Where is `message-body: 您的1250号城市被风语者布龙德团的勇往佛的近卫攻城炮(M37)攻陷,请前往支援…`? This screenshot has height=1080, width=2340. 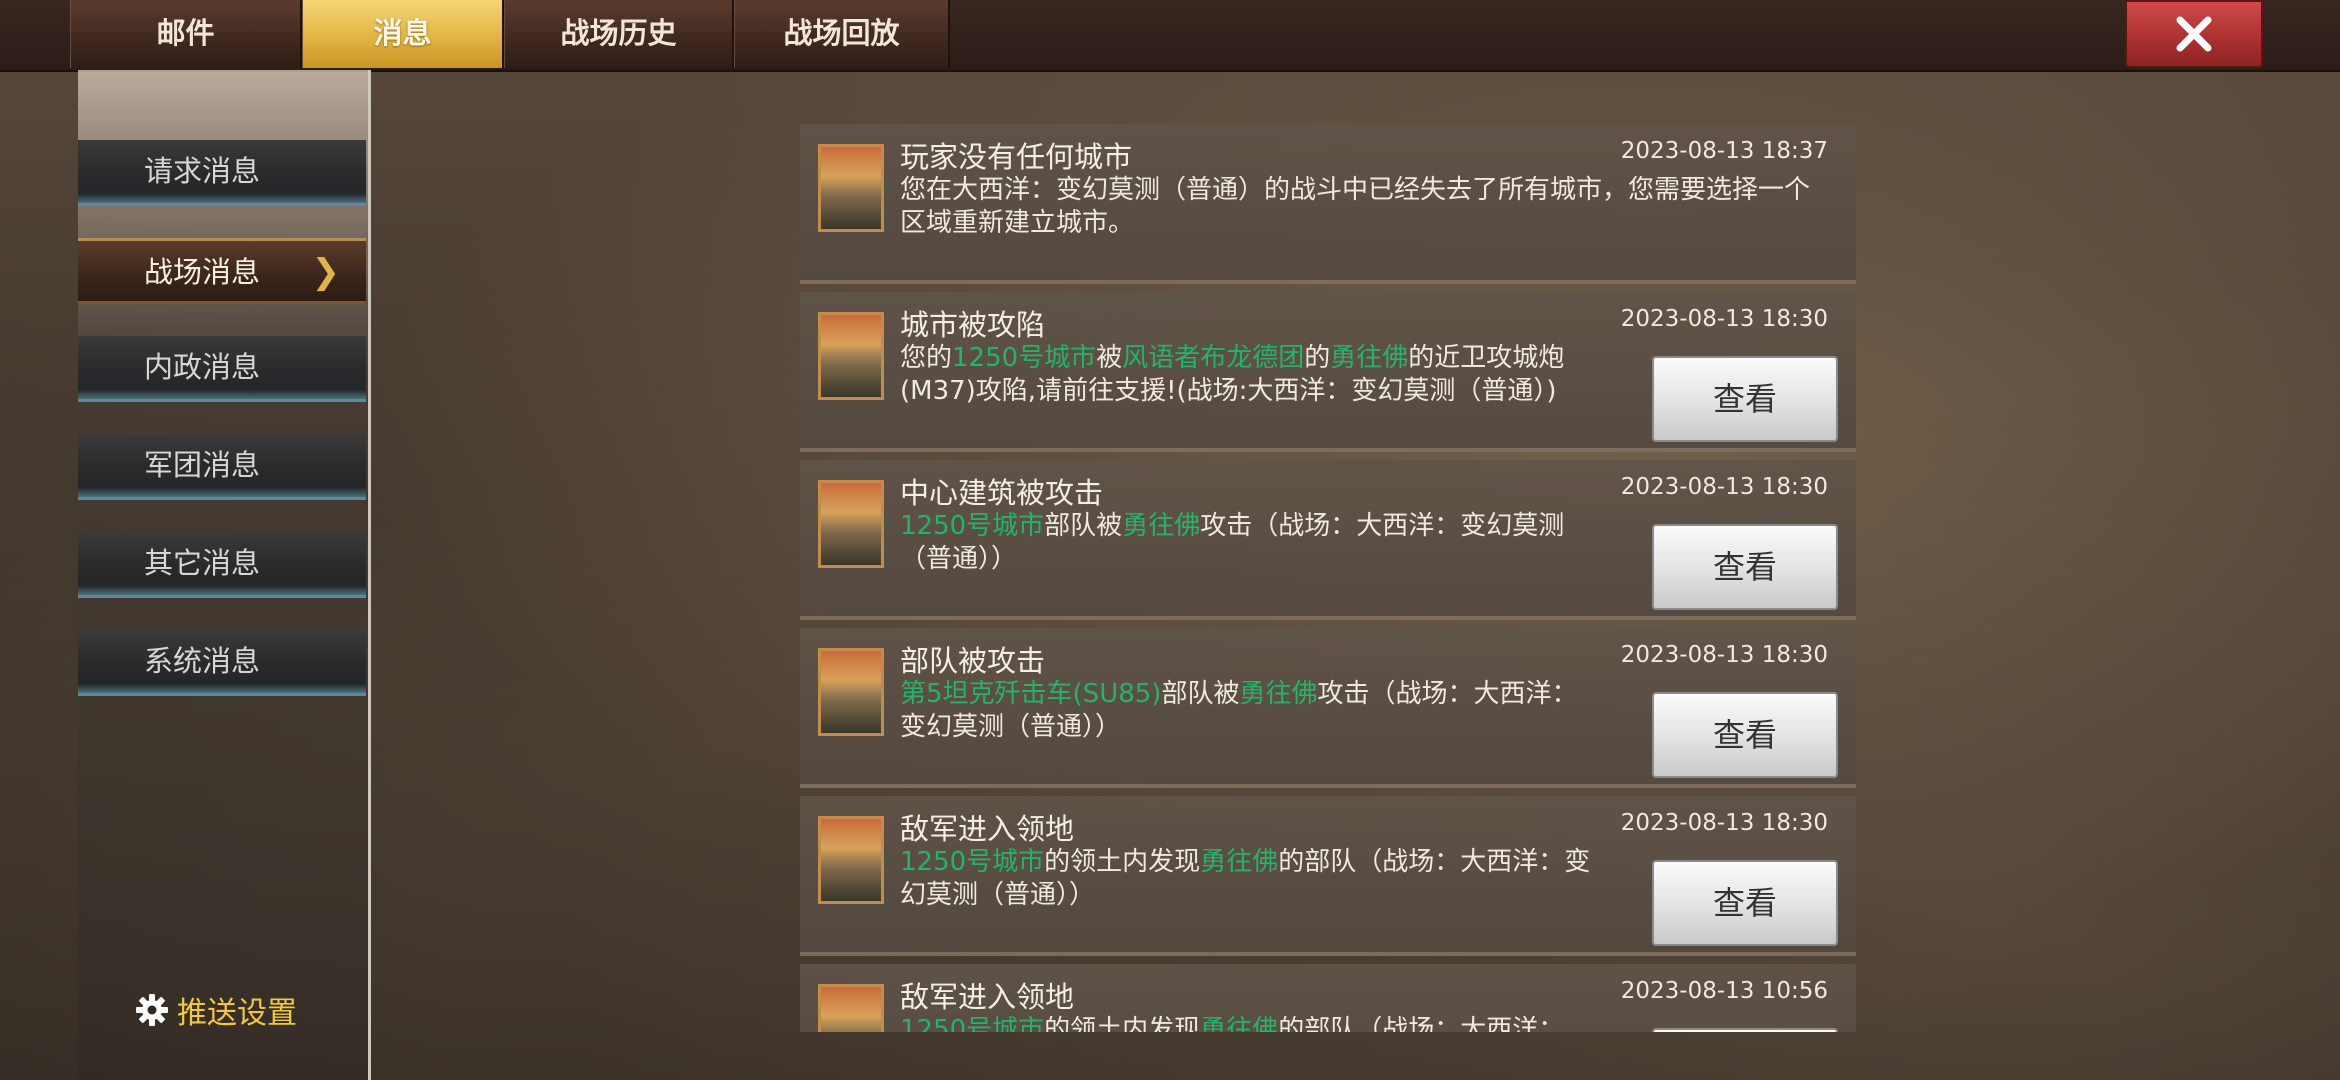 message-body: 您的1250号城市被风语者布龙德团的勇往佛的近卫攻城炮(M37)攻陷,请前往支援… is located at coordinates (1250, 375).